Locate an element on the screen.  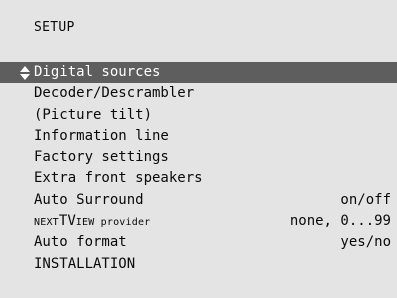
menu-item-value: none, 0...99 is located at coordinates (340, 221).